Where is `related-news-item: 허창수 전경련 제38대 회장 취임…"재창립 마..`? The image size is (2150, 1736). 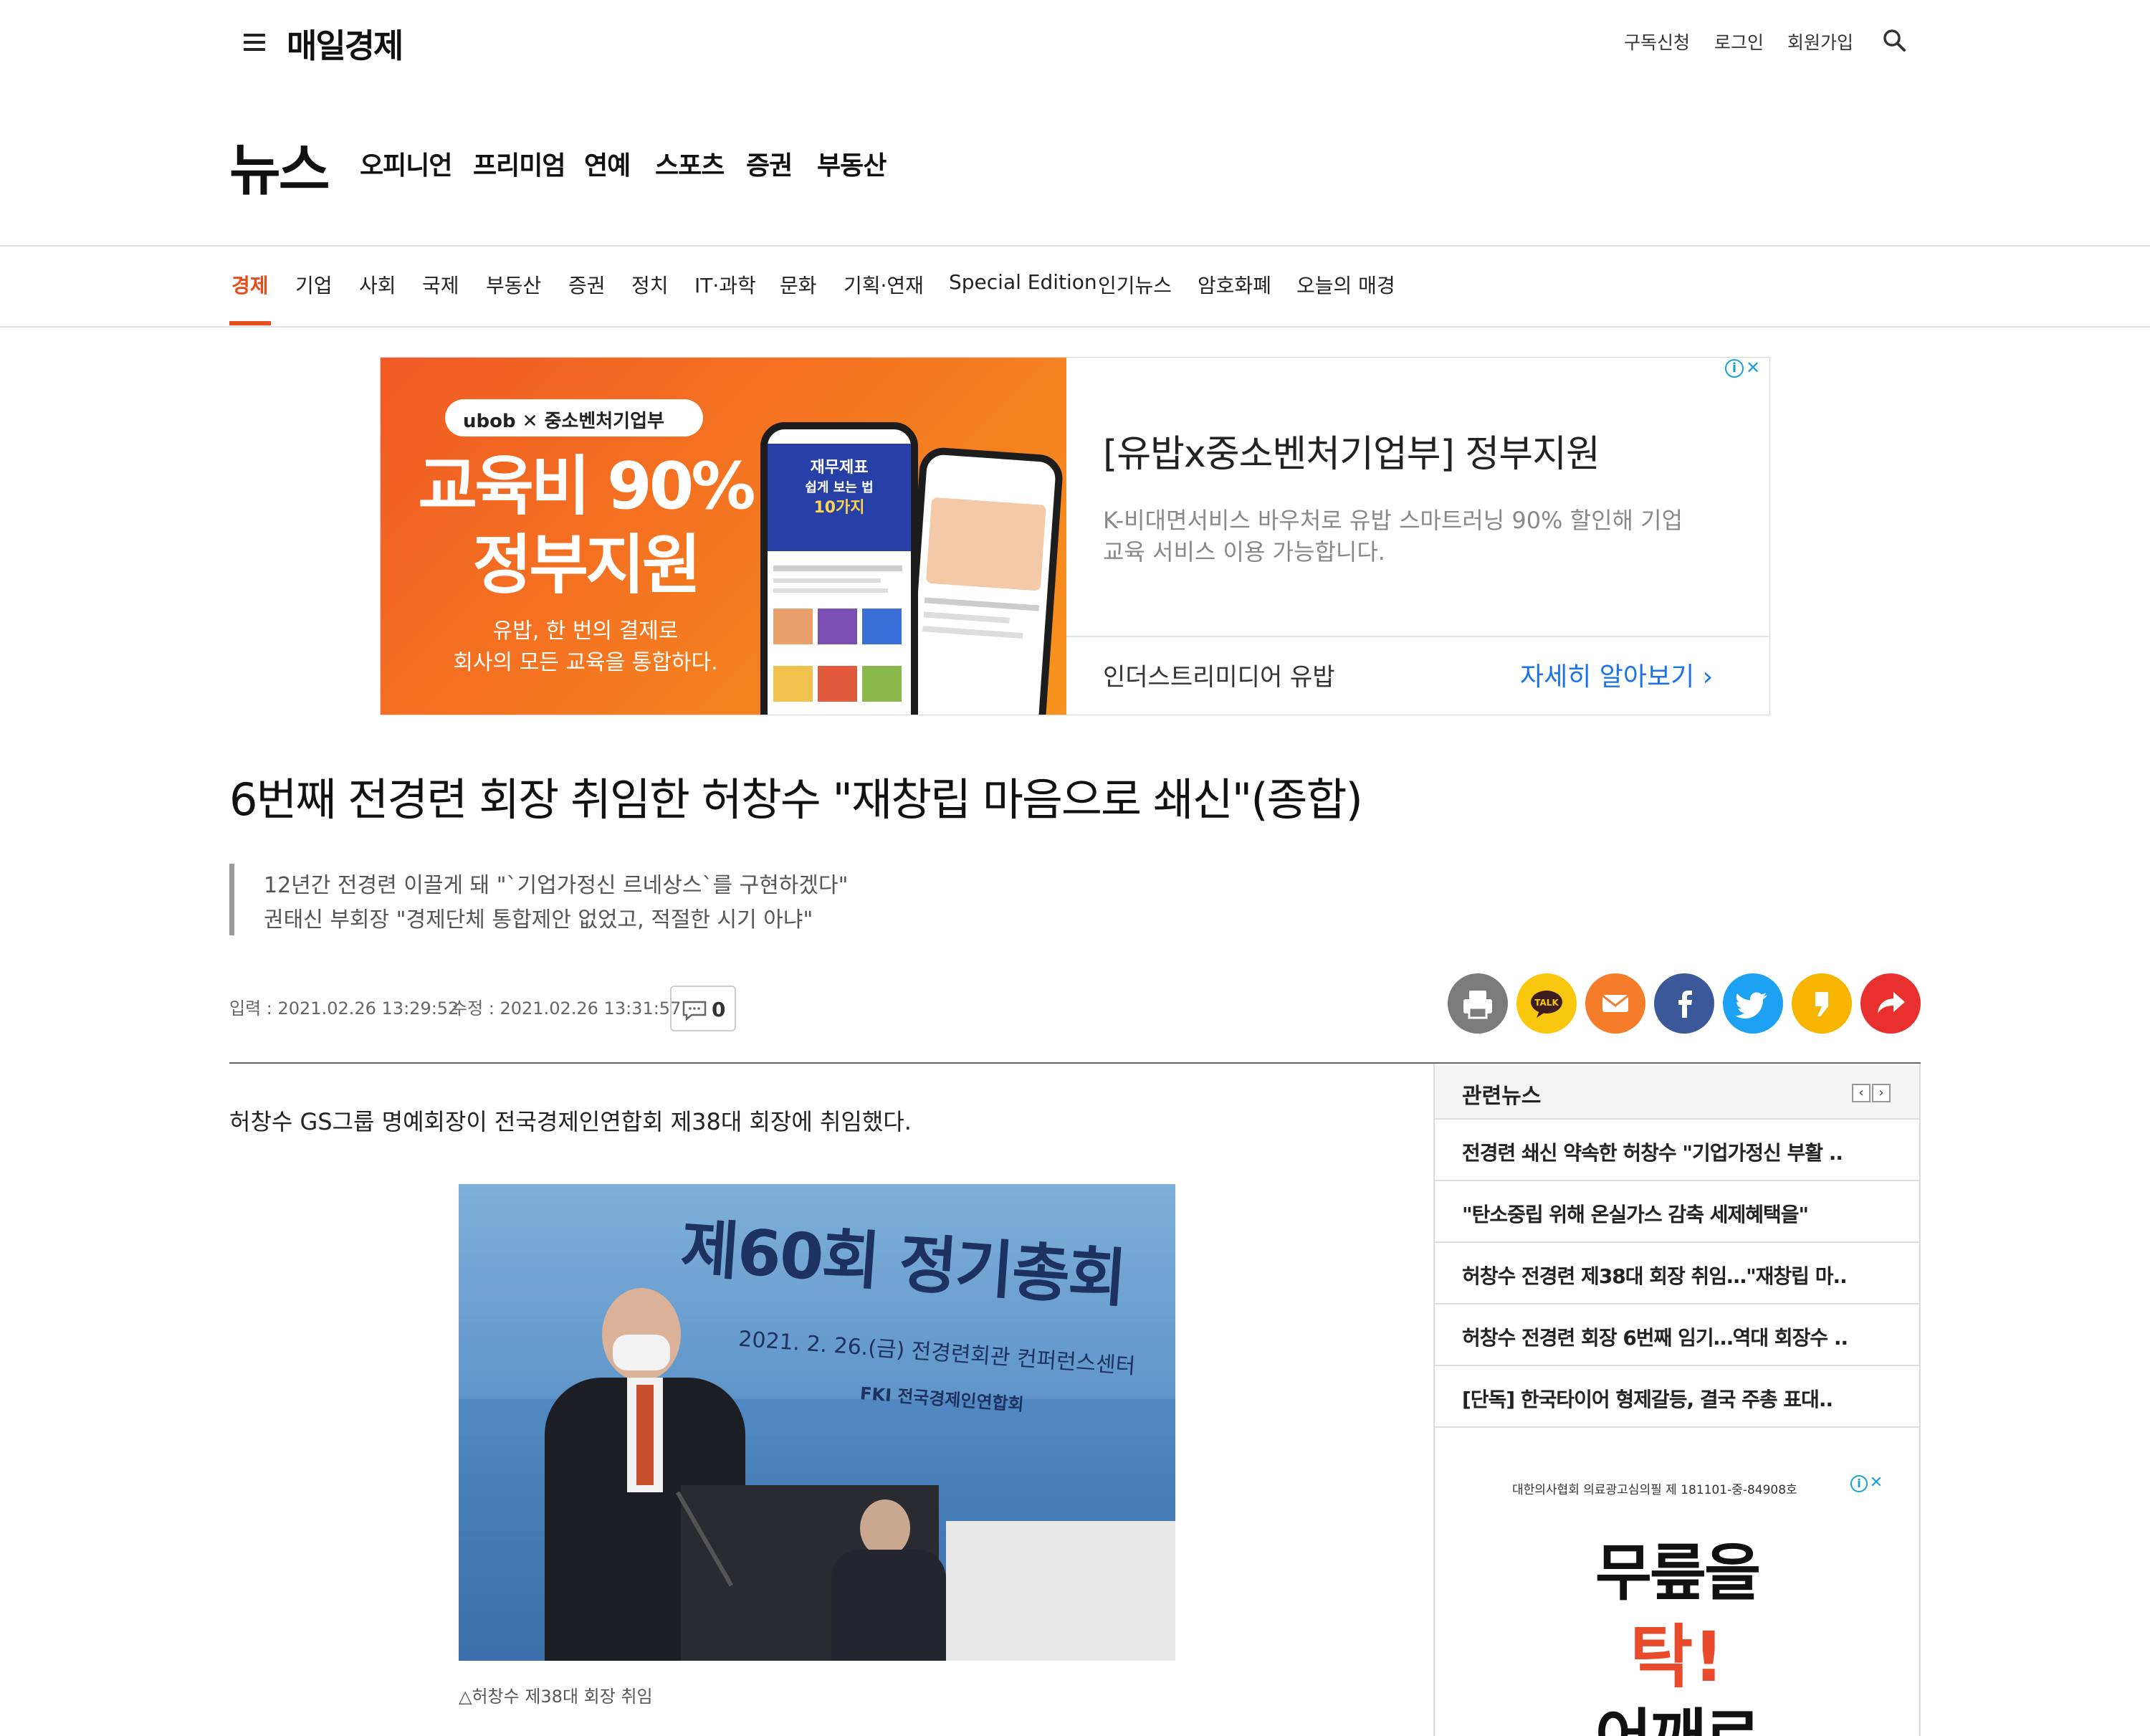
related-news-item: 허창수 전경련 제38대 회장 취임…"재창립 마.. is located at coordinates (1677, 1274).